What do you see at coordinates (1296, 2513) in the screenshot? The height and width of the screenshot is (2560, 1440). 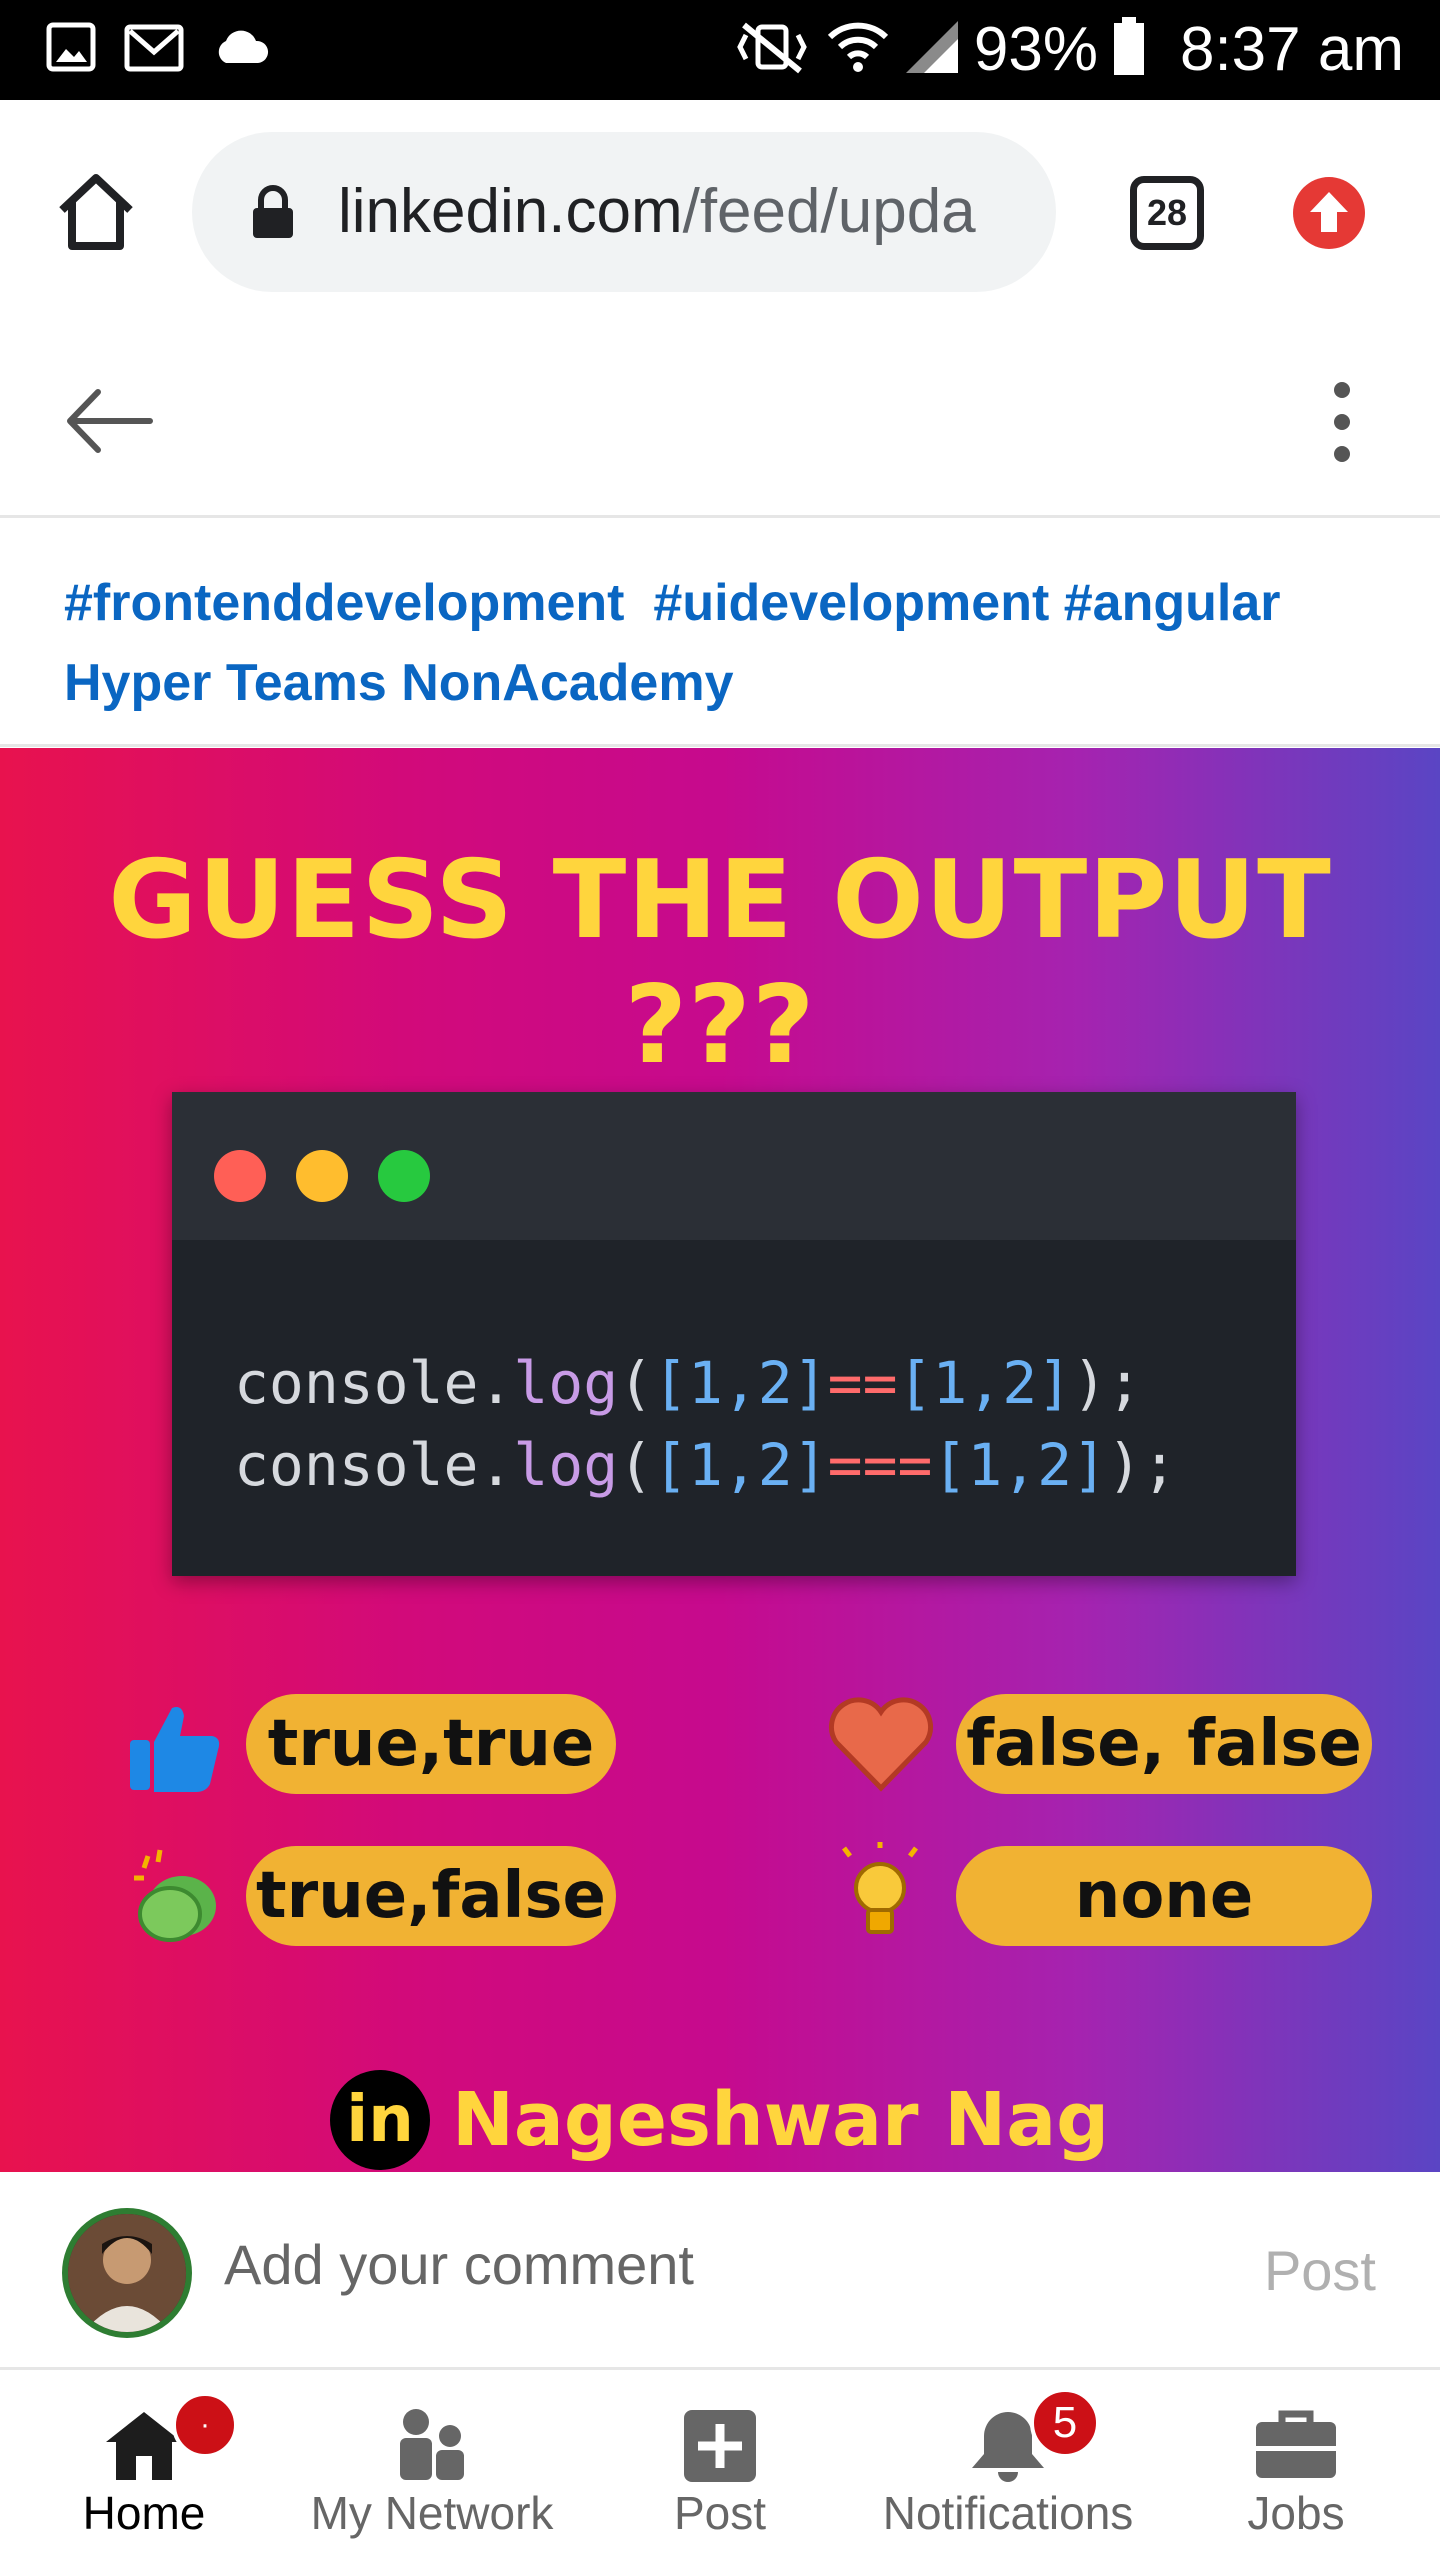 I see `nav-label: Jobs` at bounding box center [1296, 2513].